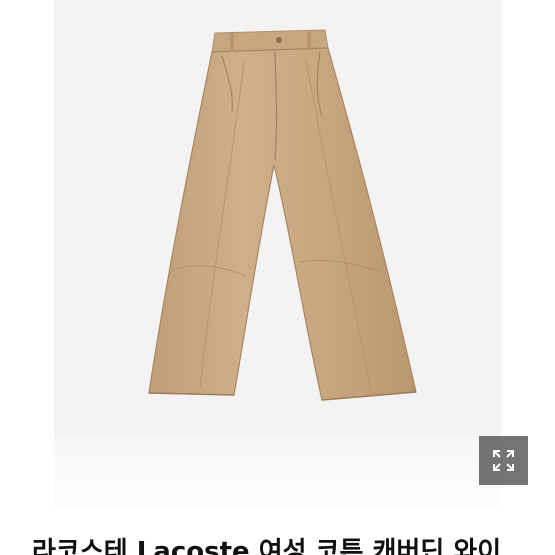 The image size is (555, 555). I want to click on expand-arrows-icon, so click(503, 460).